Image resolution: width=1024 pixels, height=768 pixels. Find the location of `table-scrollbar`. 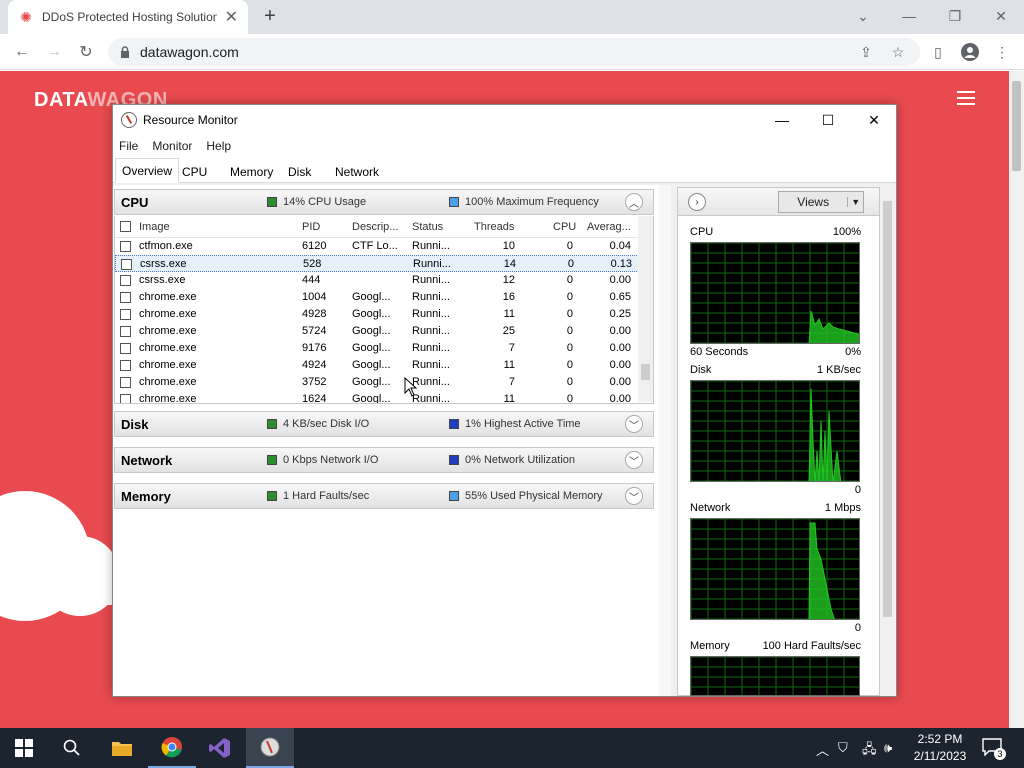

table-scrollbar is located at coordinates (645, 309).